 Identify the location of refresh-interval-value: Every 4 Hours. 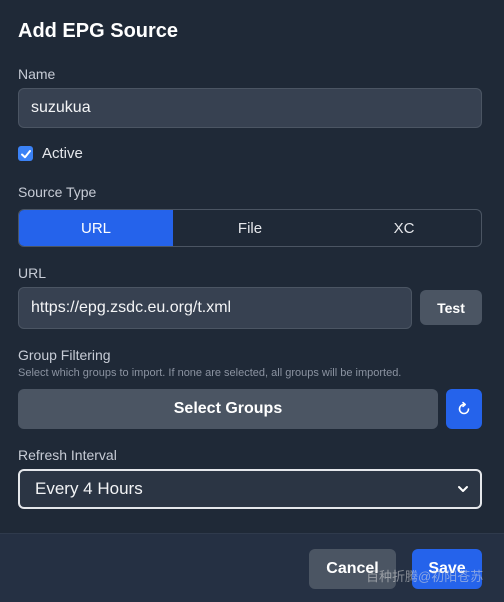
(89, 488).